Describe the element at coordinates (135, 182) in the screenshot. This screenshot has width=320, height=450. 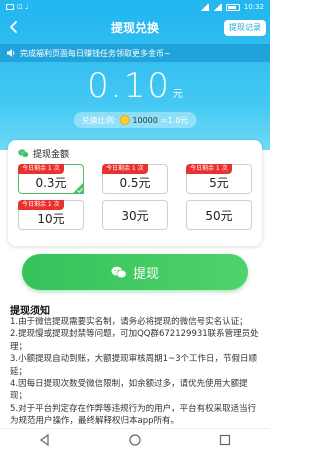
I see `amount-value: 0.5元` at that location.